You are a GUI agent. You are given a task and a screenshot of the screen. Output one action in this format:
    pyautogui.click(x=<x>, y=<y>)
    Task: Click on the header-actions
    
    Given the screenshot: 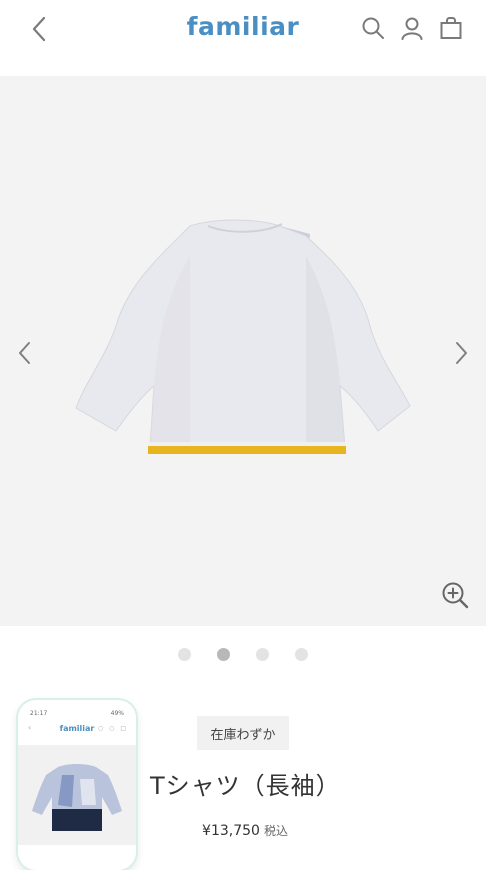 What is the action you would take?
    pyautogui.click(x=411, y=27)
    